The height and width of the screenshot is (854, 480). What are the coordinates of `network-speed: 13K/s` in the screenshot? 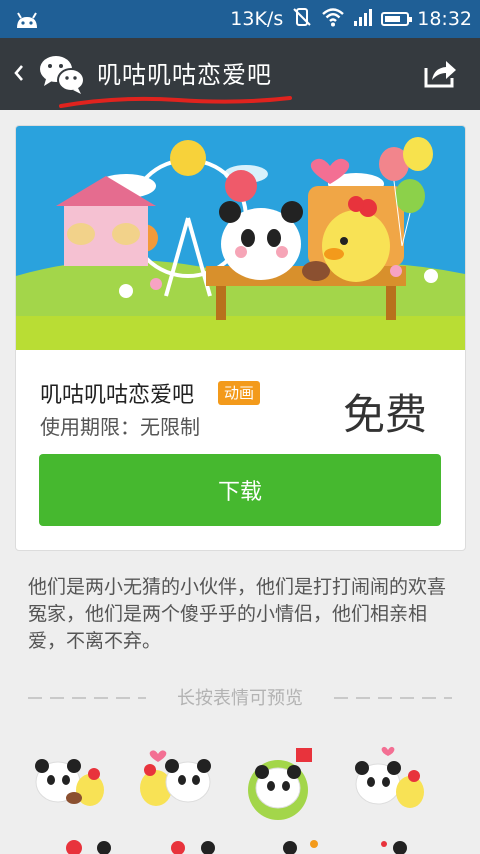 It's located at (257, 19).